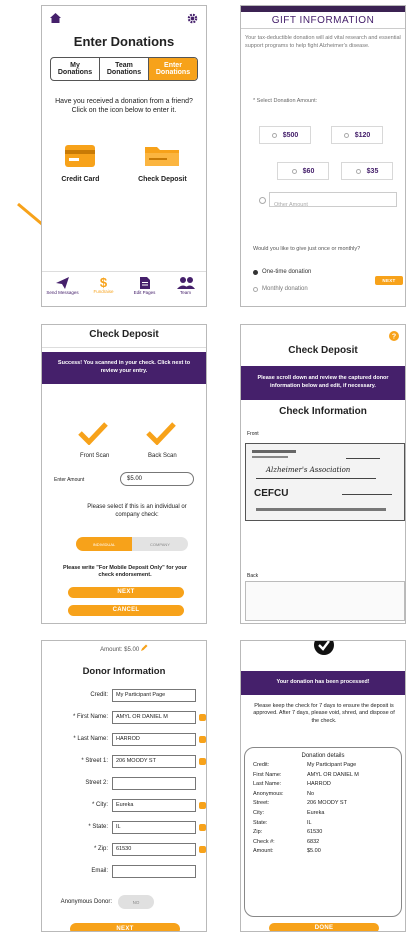 Image resolution: width=409 pixels, height=937 pixels. I want to click on check-payee: Alzheimer's Association, so click(308, 470).